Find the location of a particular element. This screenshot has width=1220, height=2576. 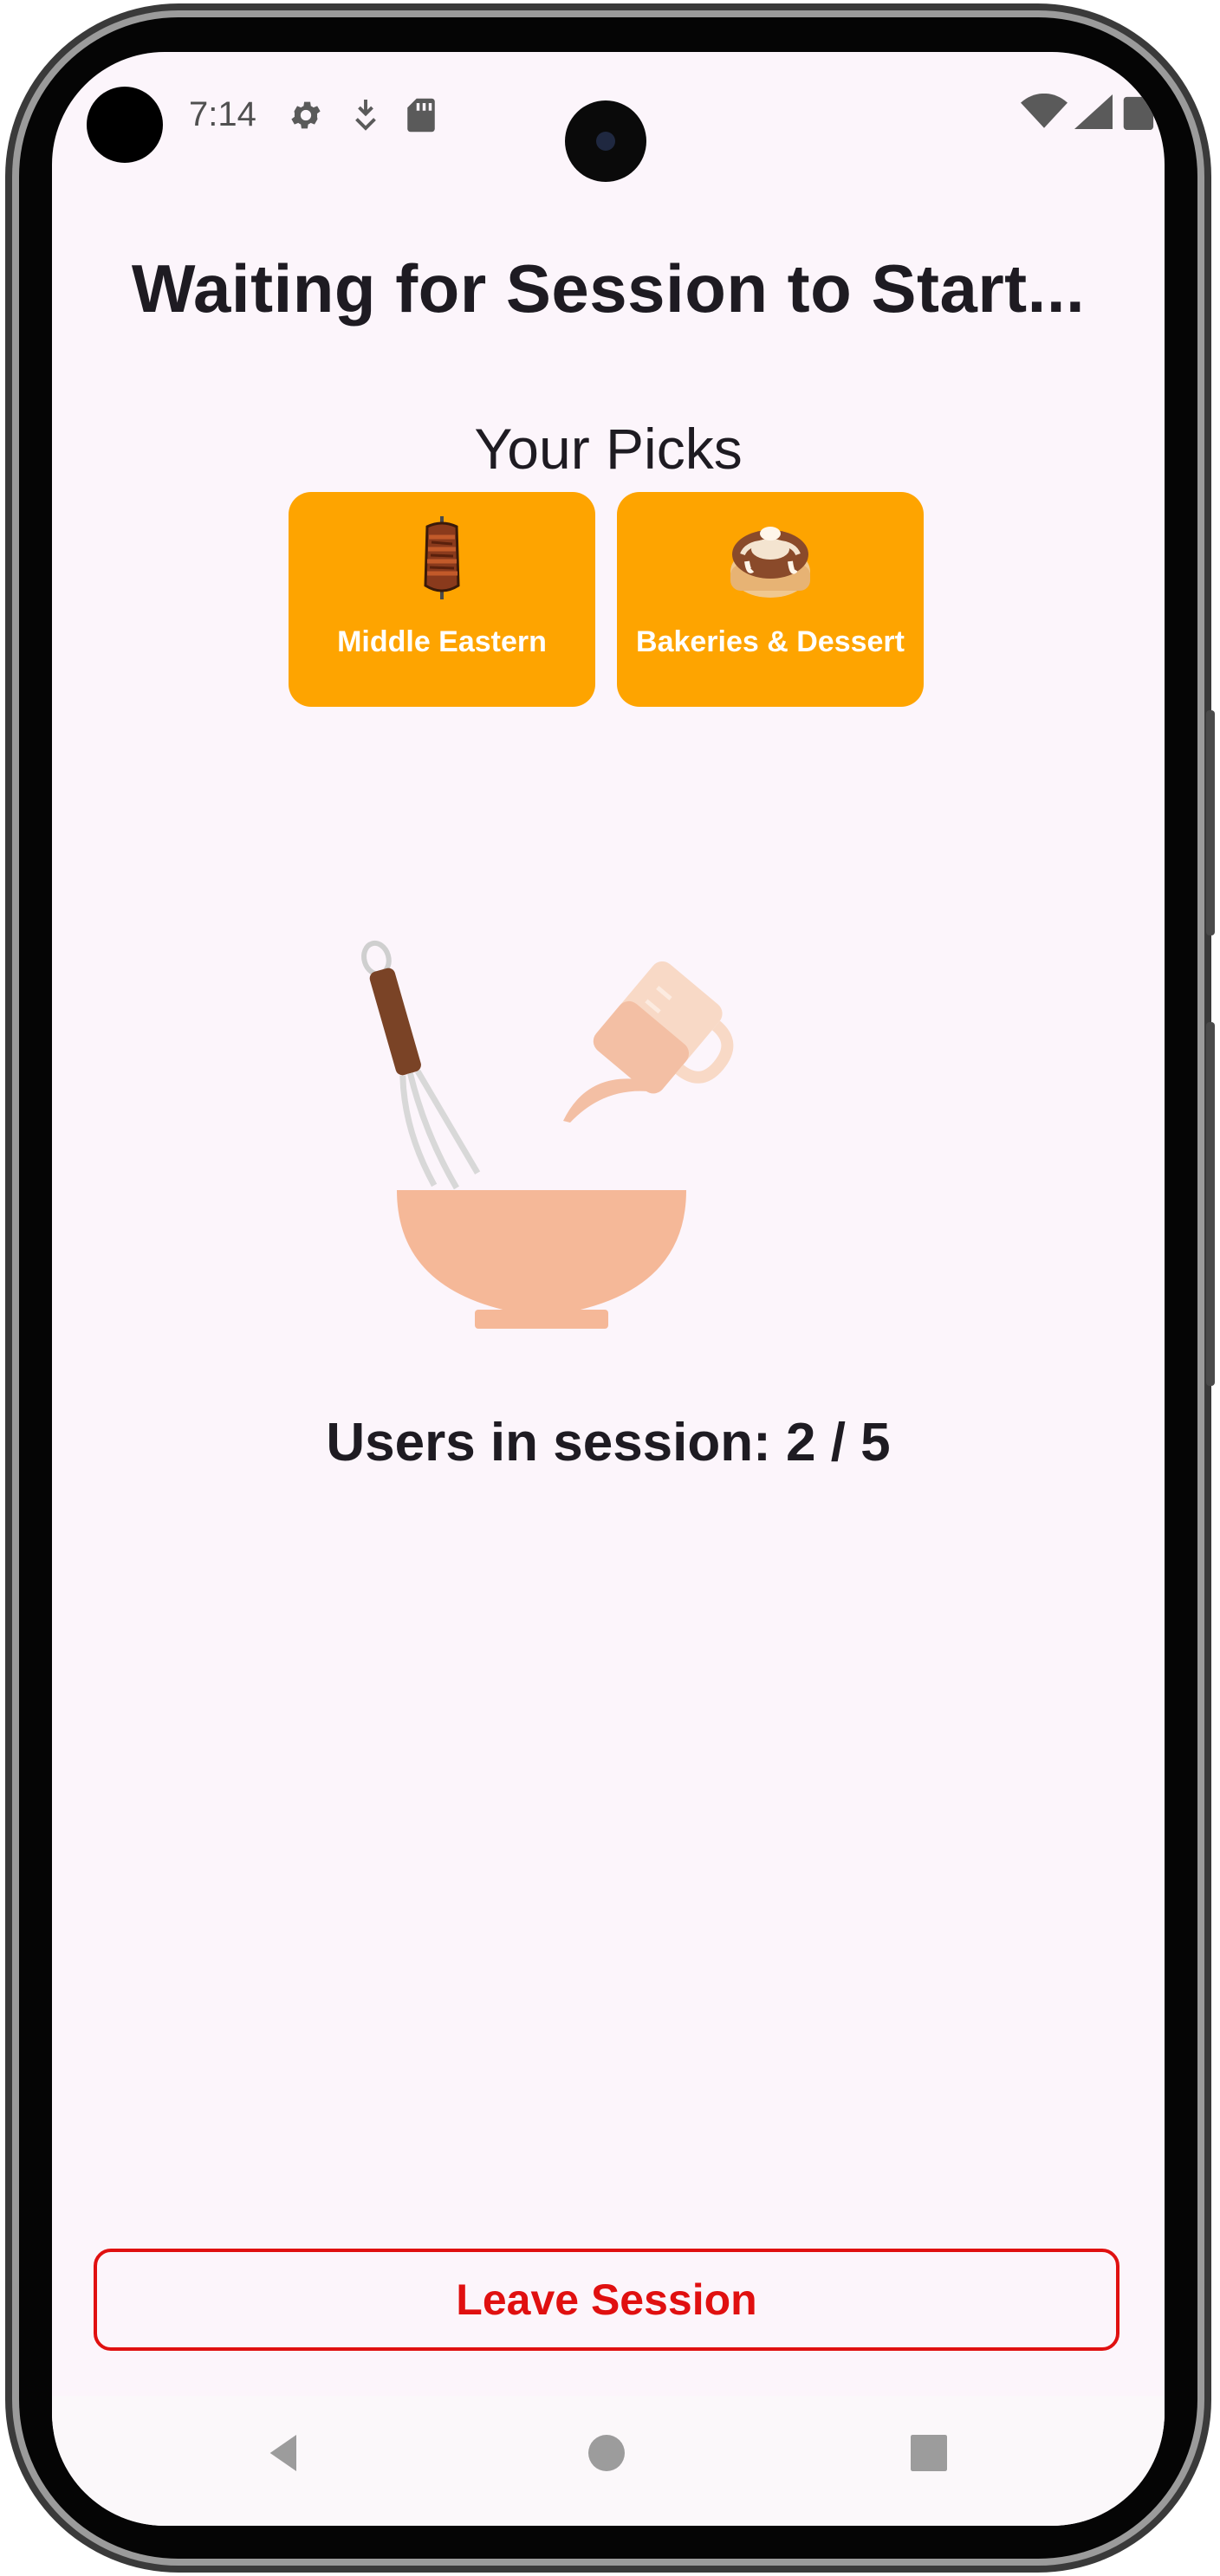

status-bar: 7:14 is located at coordinates (608, 117).